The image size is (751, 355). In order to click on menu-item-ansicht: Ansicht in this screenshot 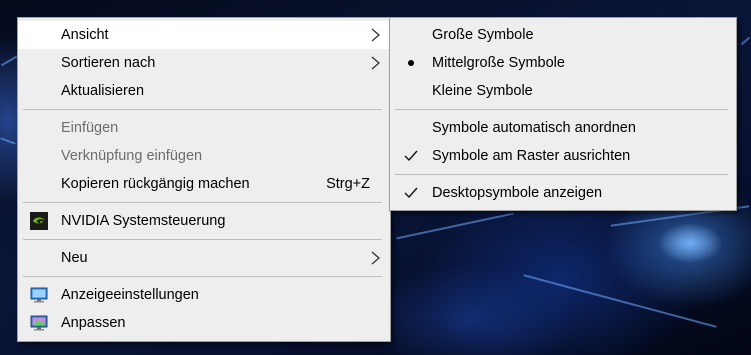, I will do `click(204, 35)`.